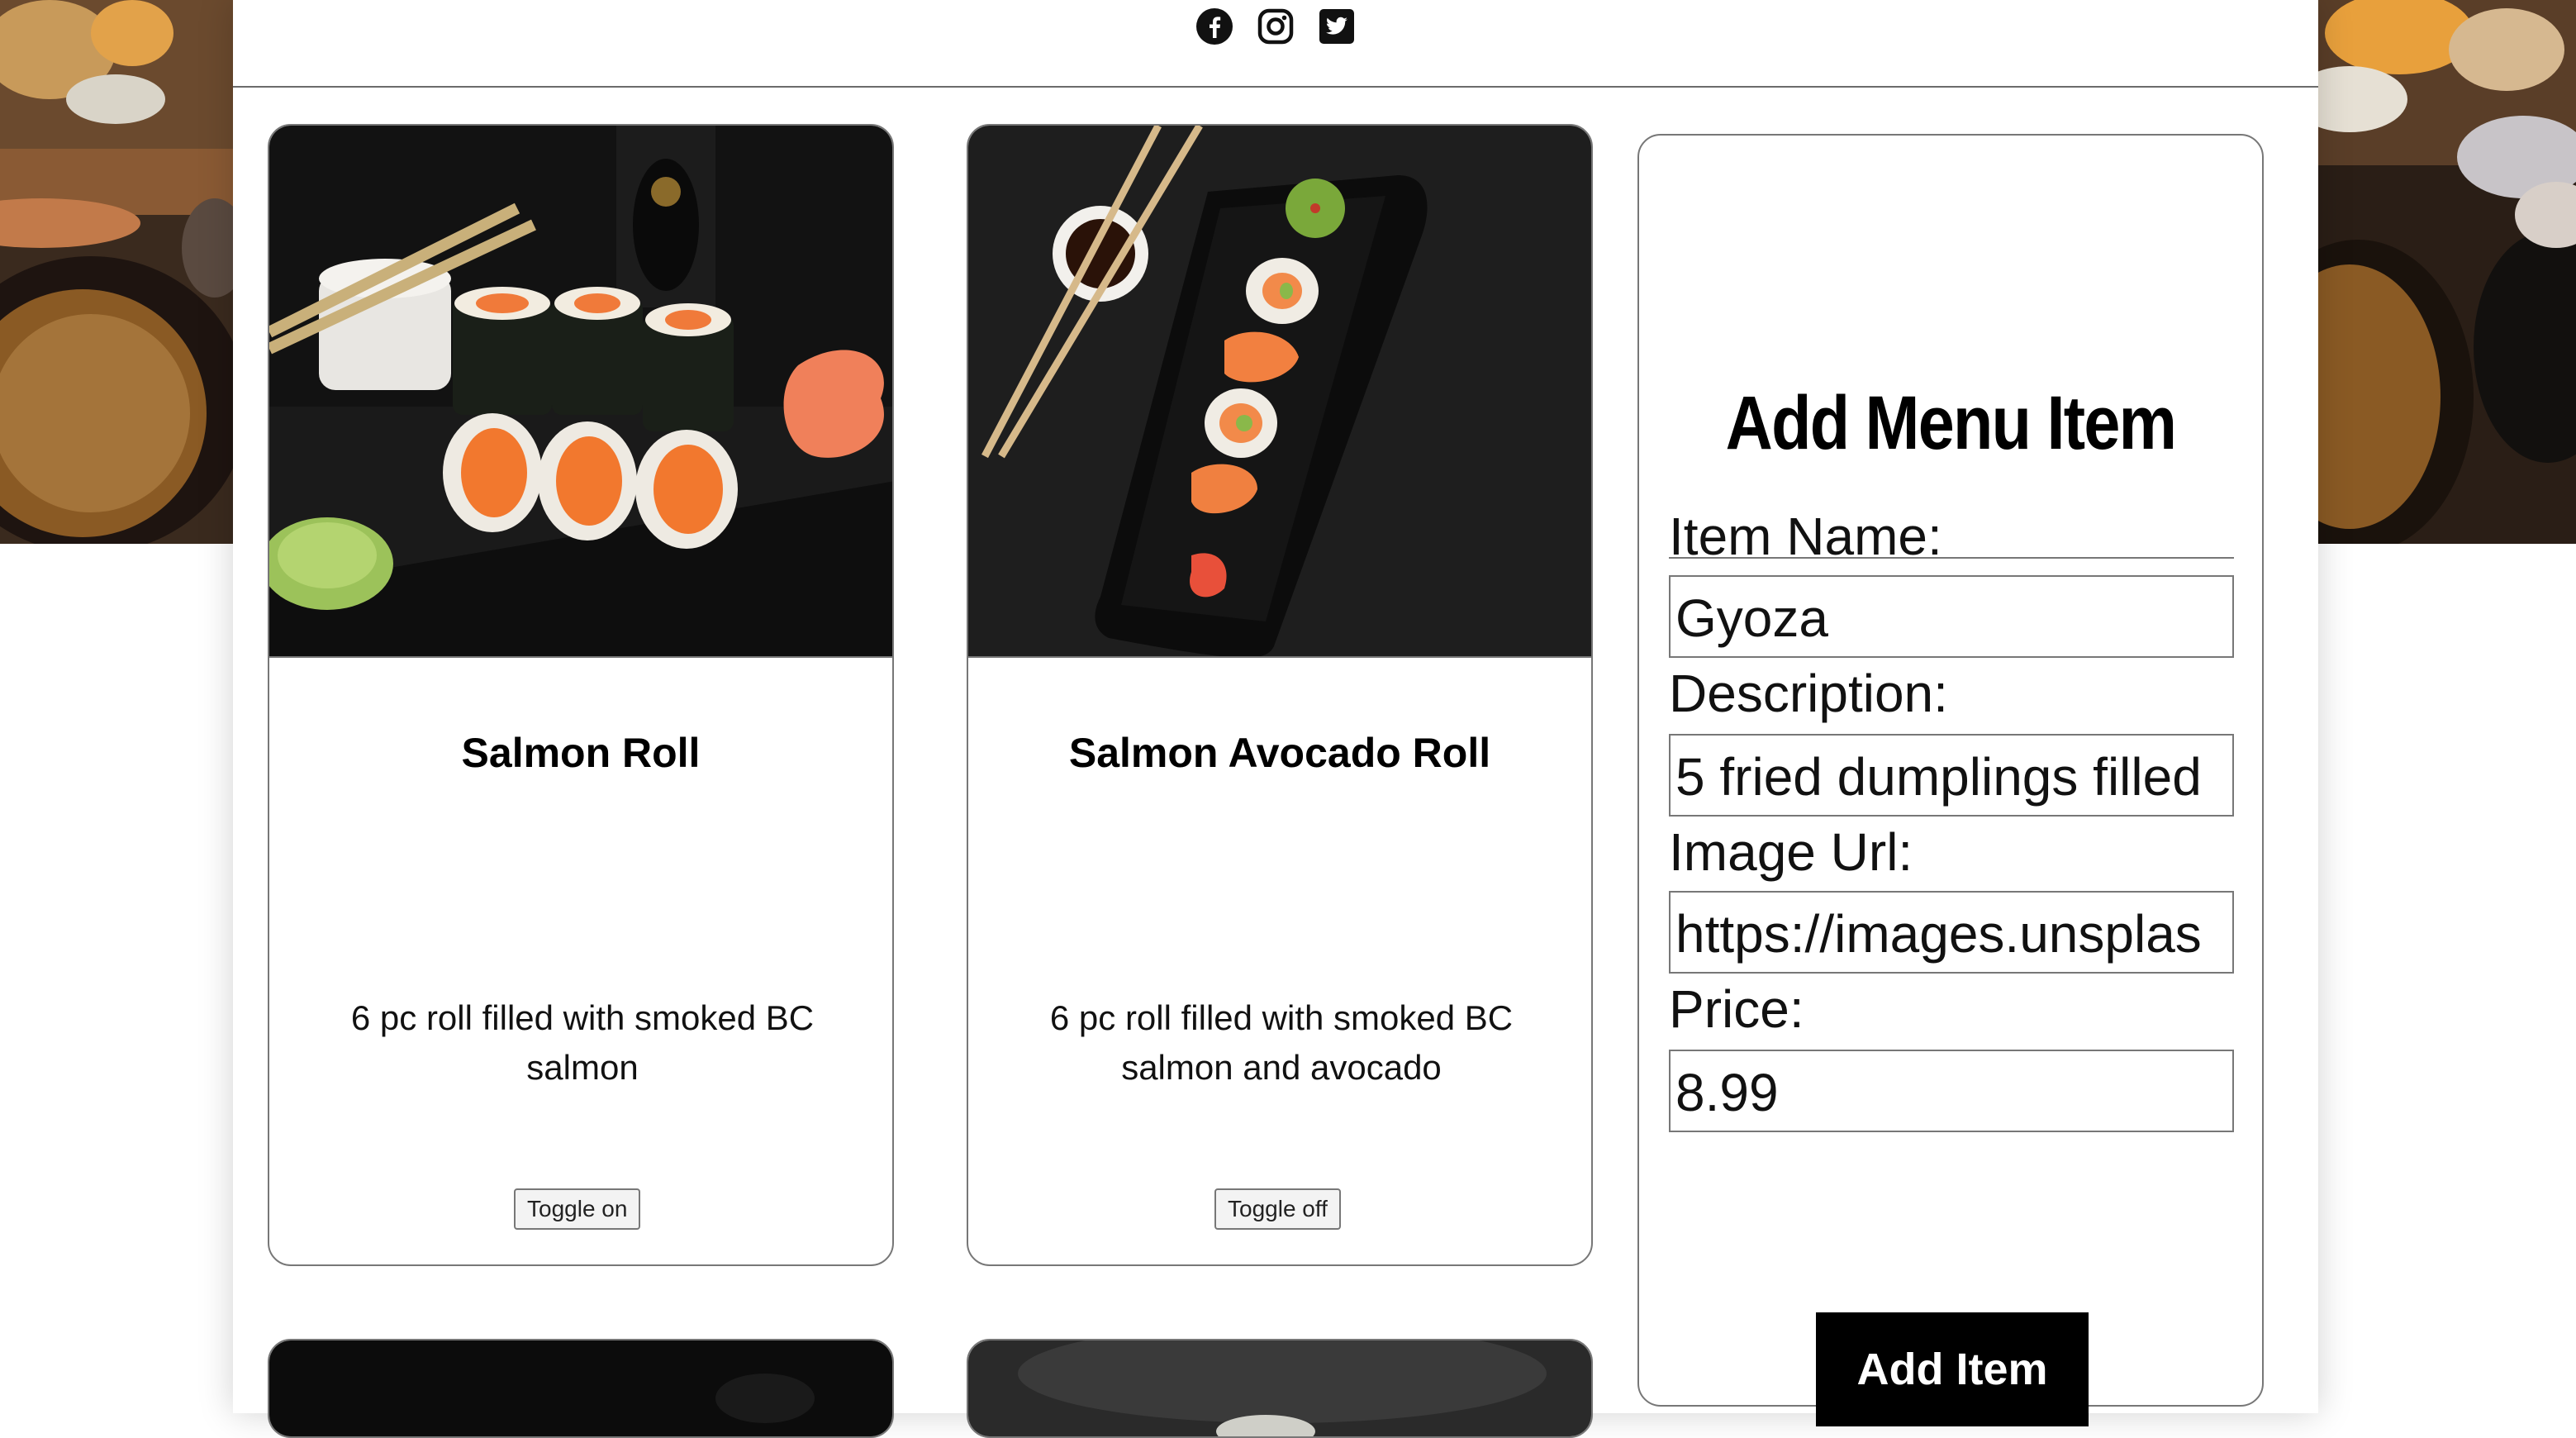 The width and height of the screenshot is (2576, 1438). I want to click on item-name-label: Item Name:, so click(1805, 536).